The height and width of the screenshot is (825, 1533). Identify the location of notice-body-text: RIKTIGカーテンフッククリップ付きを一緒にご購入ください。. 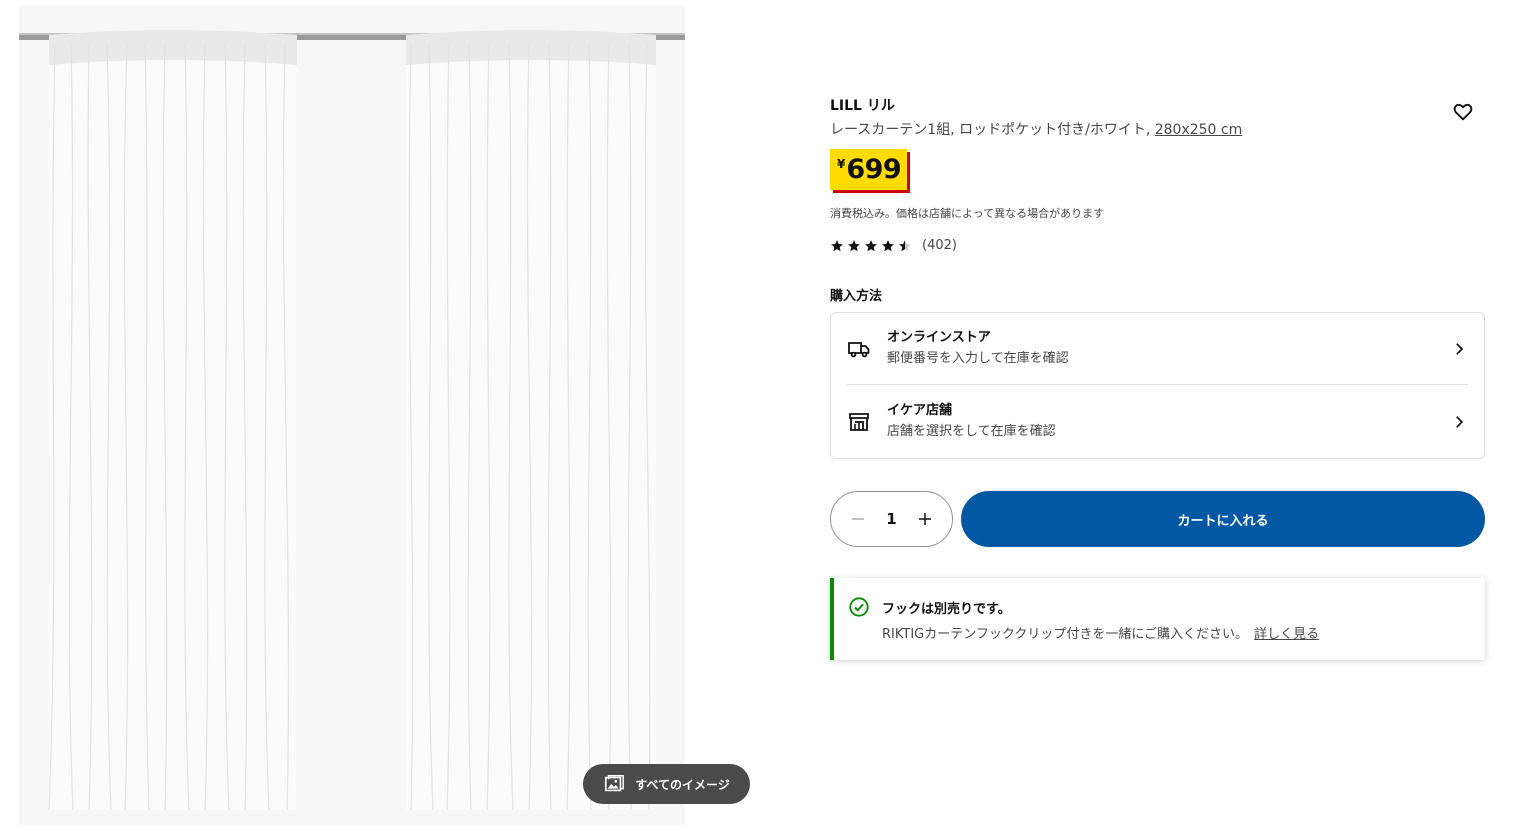
(1065, 634).